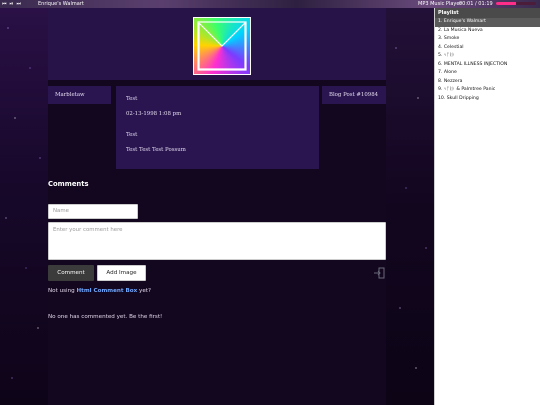 The height and width of the screenshot is (405, 540). Describe the element at coordinates (154, 114) in the screenshot. I see `post-date: 02-13-1998 1:08 pm` at that location.